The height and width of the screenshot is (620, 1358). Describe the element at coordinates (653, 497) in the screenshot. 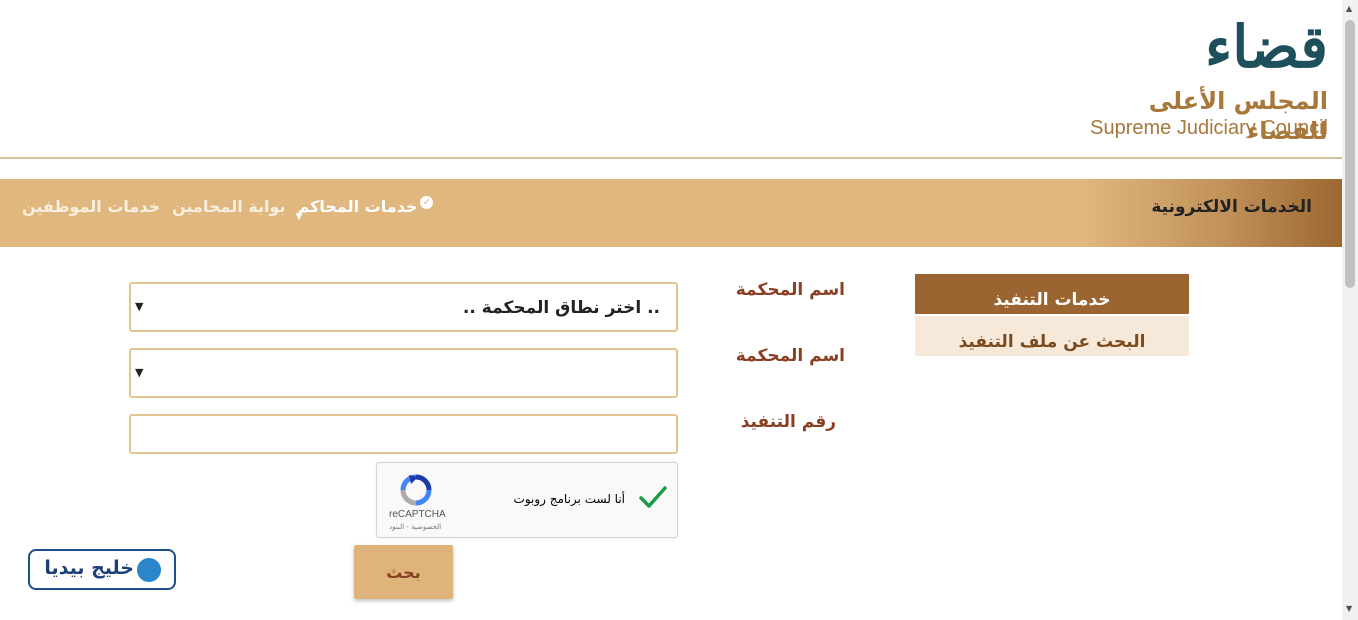

I see `checkmark-icon` at that location.